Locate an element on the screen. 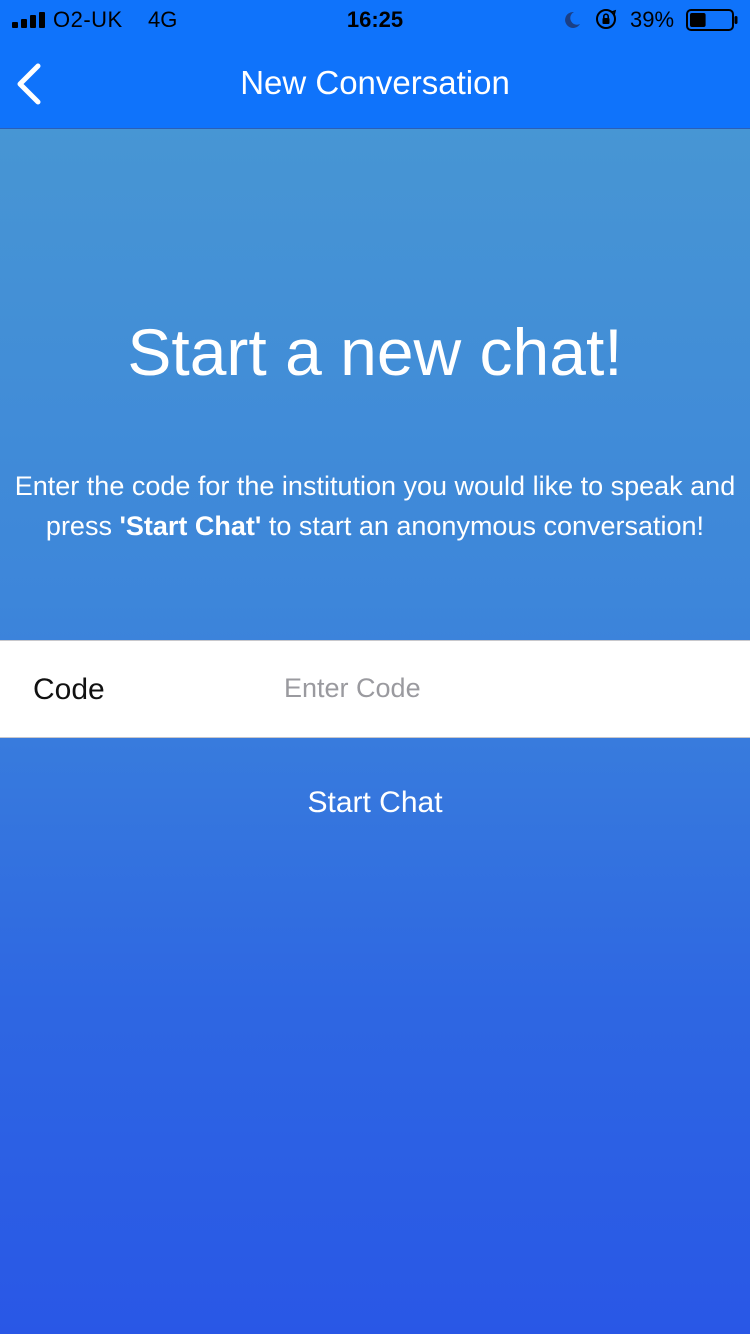 The image size is (750, 1334). instructions-part-2: to start an anonymous conversation! is located at coordinates (483, 526).